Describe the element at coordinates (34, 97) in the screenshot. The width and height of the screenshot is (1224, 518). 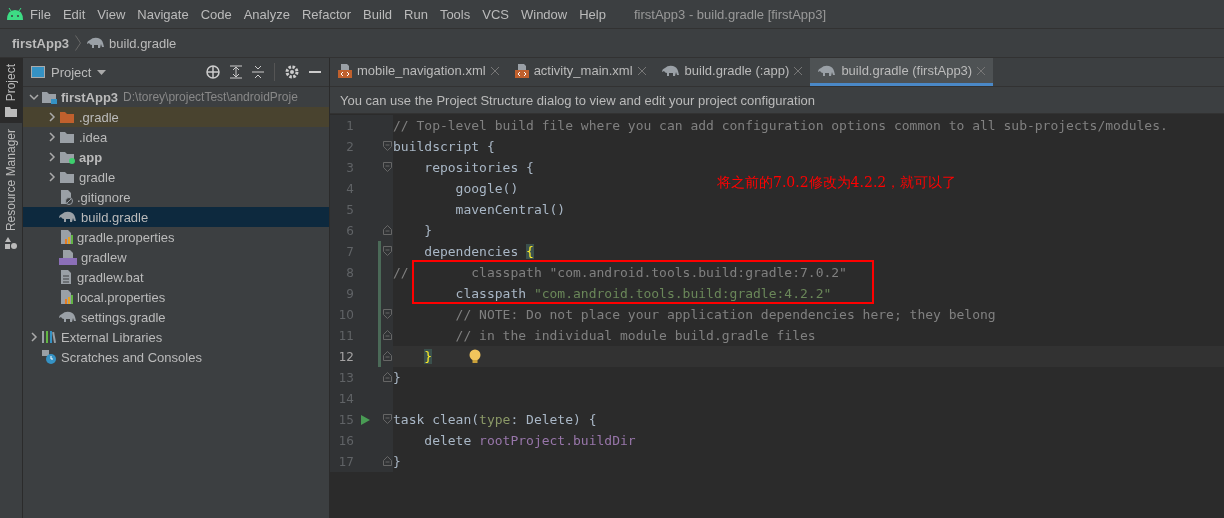
I see `chevron-down-icon` at that location.